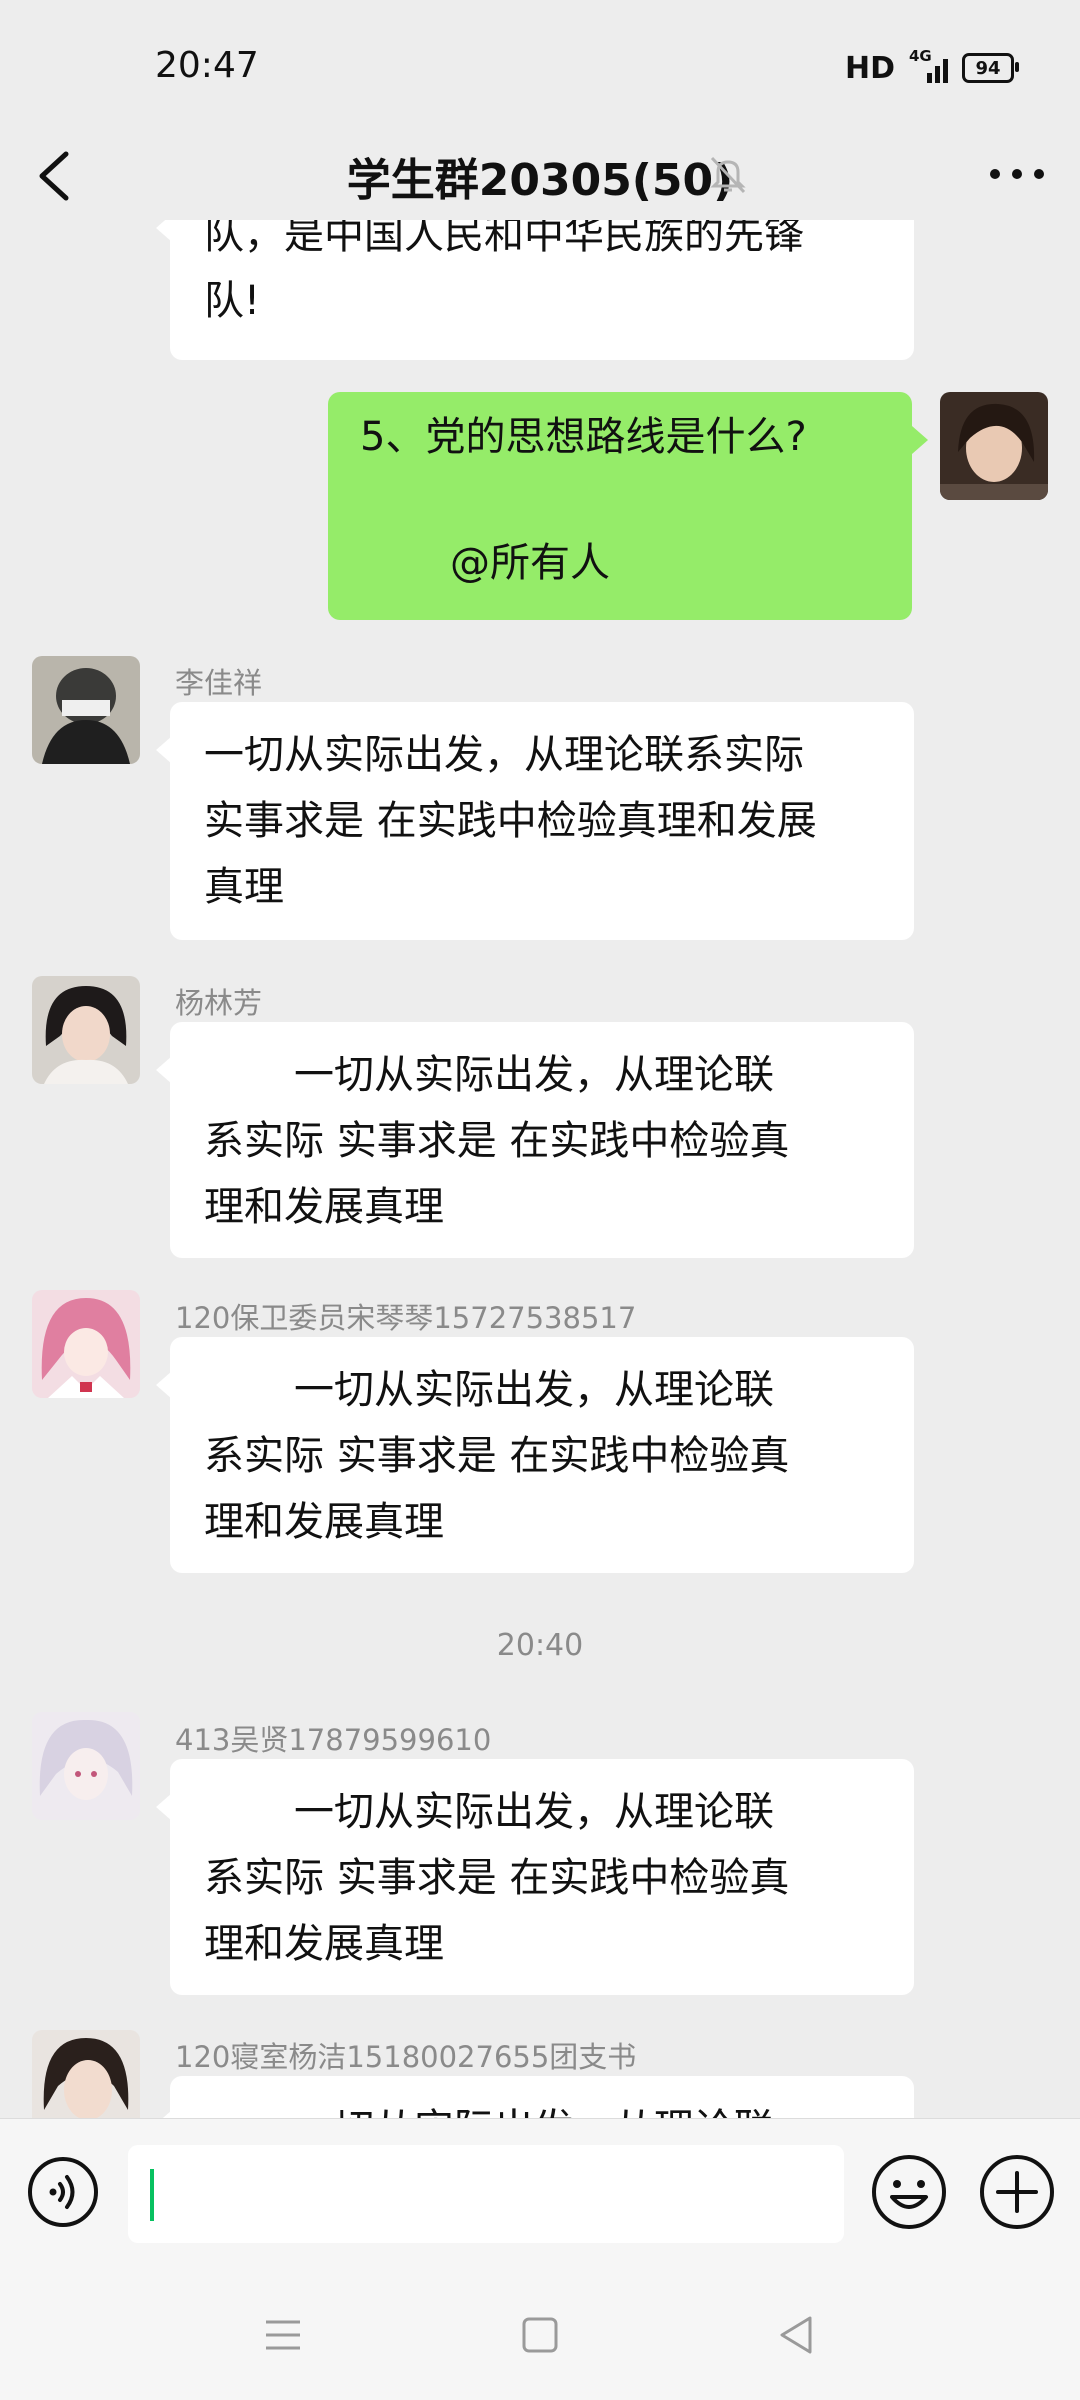 Image resolution: width=1080 pixels, height=2400 pixels. I want to click on system-navigation-bar, so click(540, 2335).